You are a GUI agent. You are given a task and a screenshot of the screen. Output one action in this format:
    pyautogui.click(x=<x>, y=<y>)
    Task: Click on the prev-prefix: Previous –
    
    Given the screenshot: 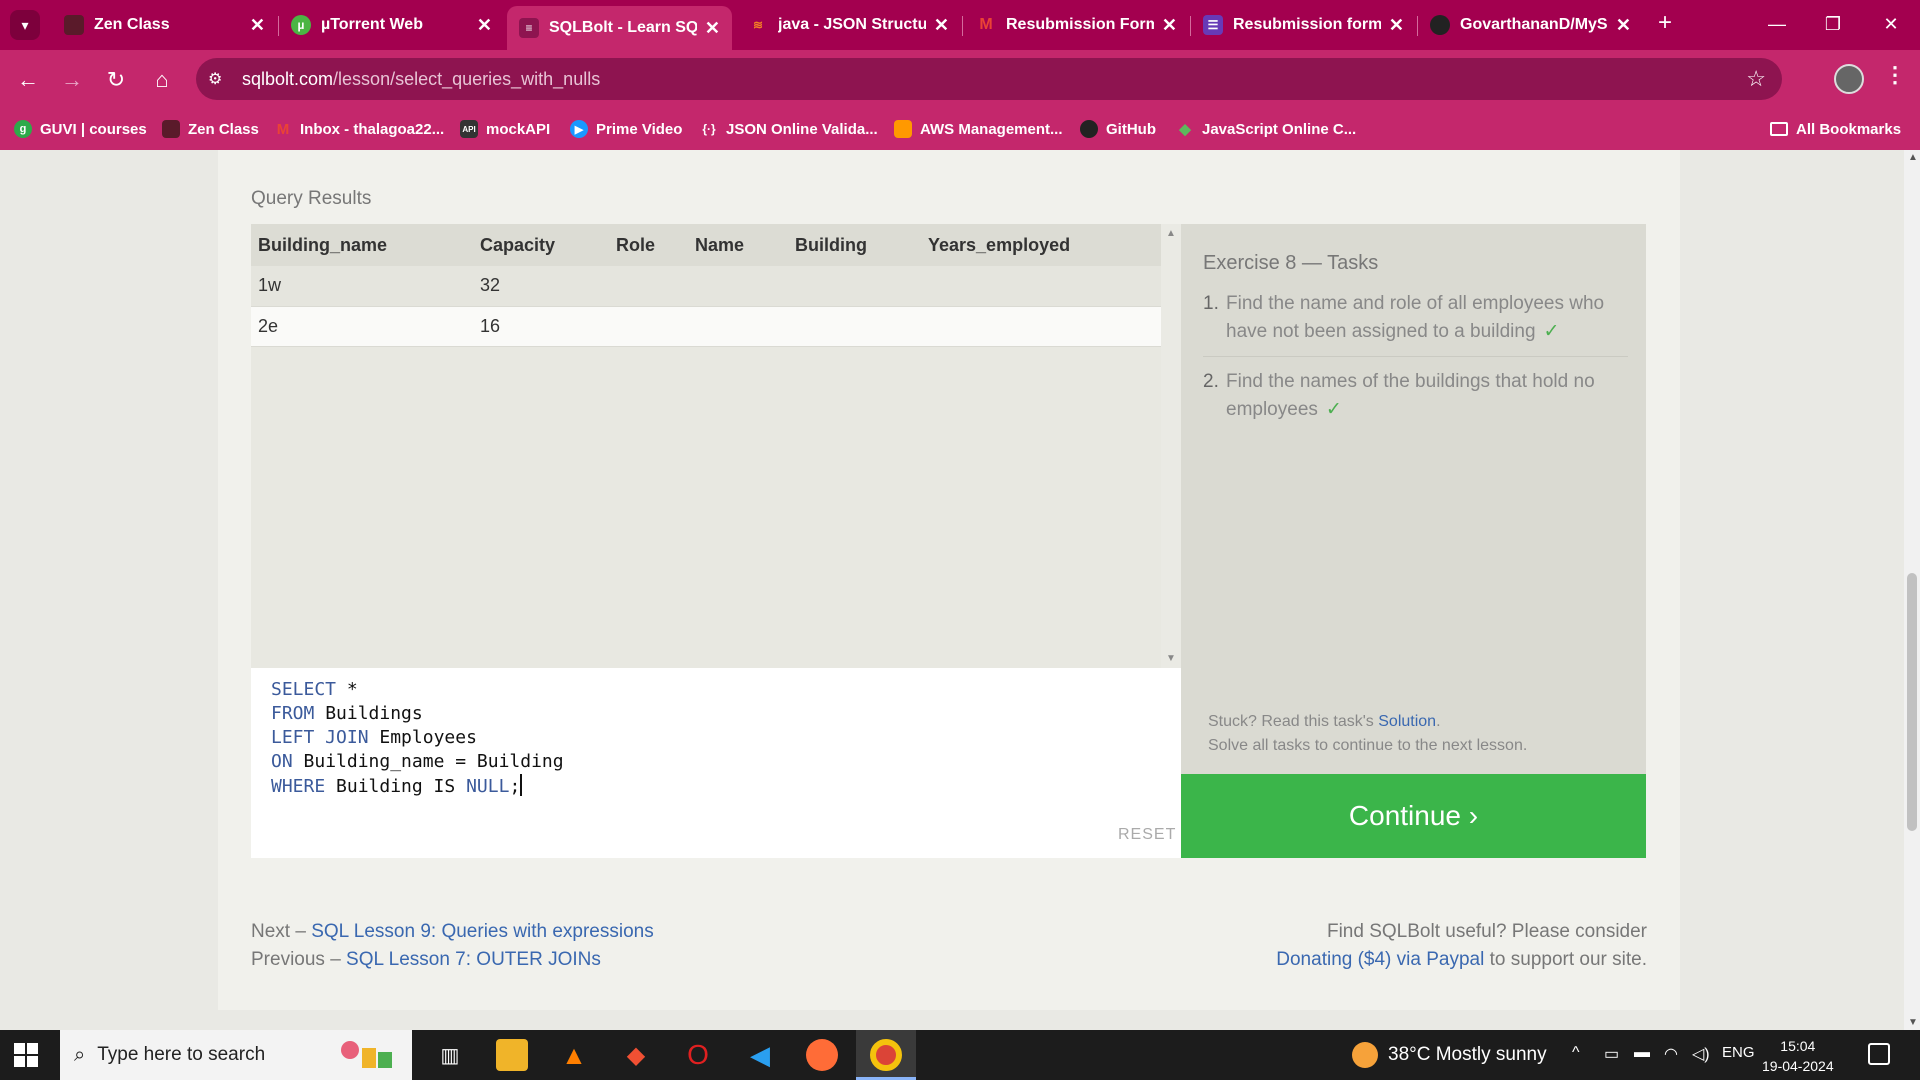 What is the action you would take?
    pyautogui.click(x=299, y=959)
    